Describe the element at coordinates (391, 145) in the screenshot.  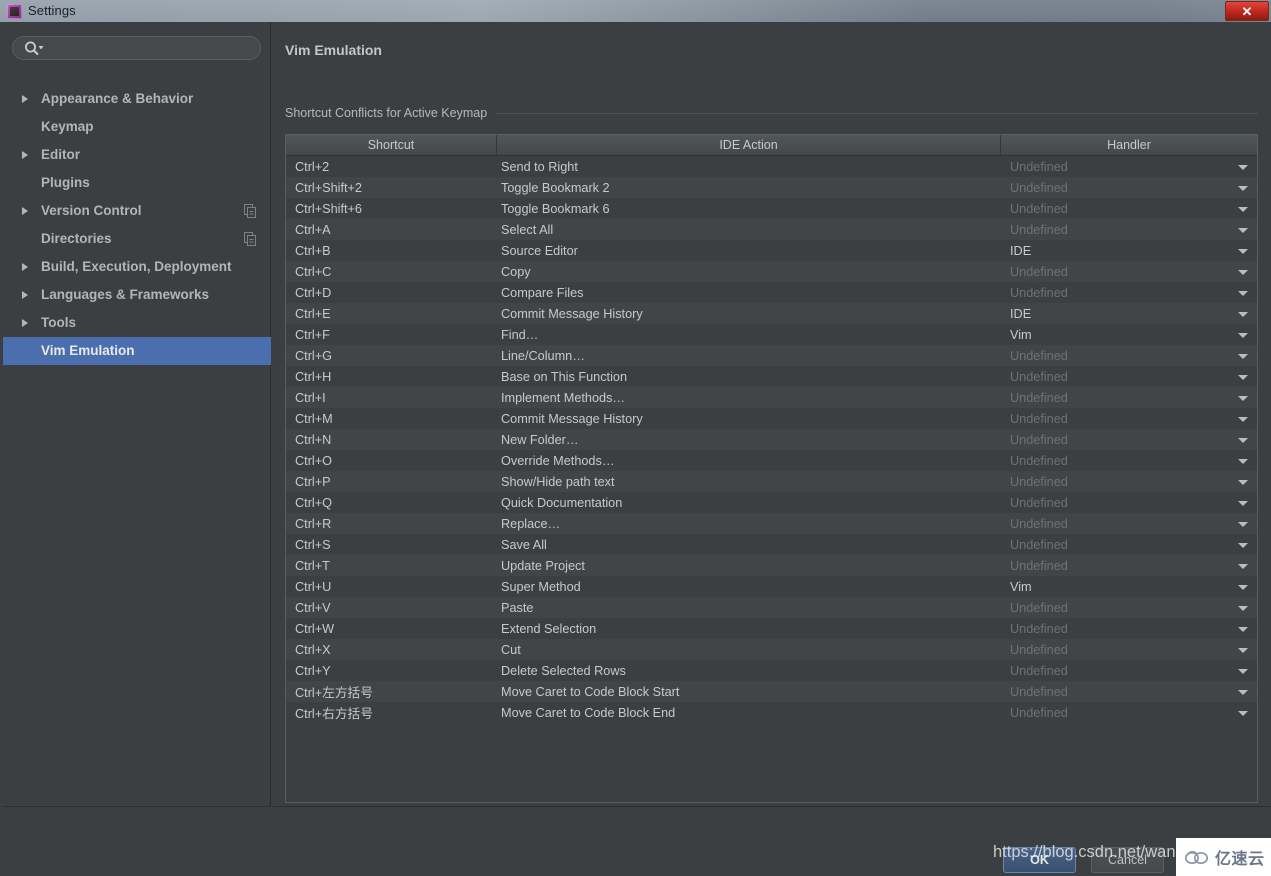
I see `column-header-shortcut: Shortcut` at that location.